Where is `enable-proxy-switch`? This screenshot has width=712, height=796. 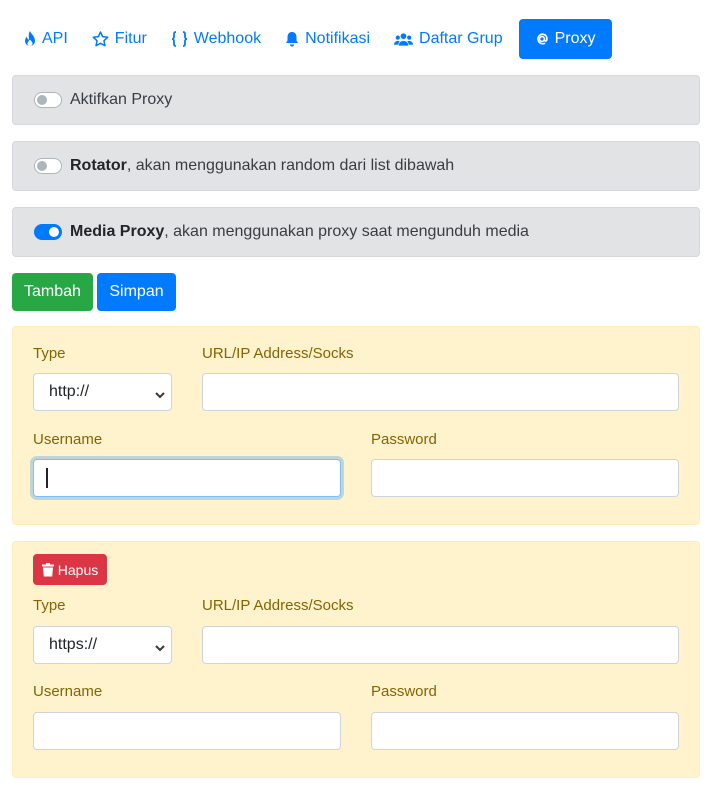 enable-proxy-switch is located at coordinates (48, 100).